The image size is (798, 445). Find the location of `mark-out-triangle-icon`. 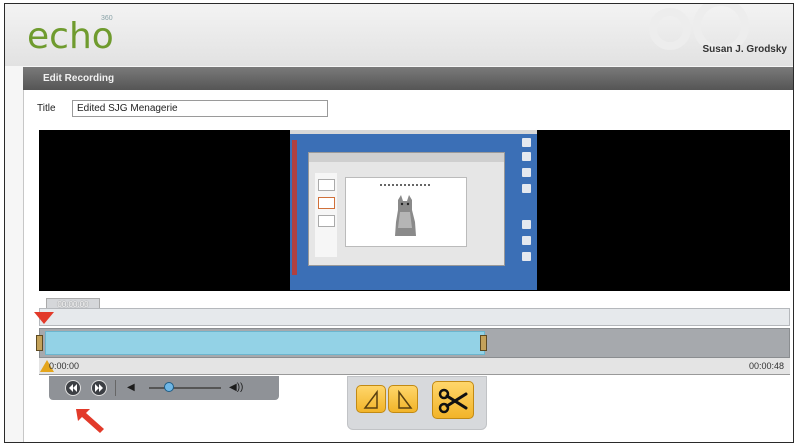

mark-out-triangle-icon is located at coordinates (405, 399).